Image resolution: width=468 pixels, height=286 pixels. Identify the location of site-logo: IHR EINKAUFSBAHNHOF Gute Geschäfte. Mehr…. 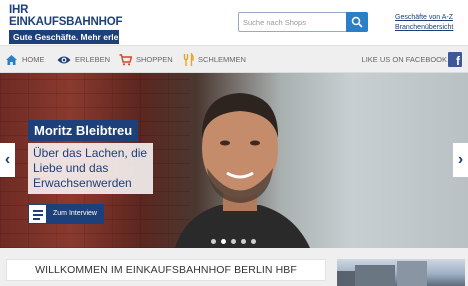
(72, 24).